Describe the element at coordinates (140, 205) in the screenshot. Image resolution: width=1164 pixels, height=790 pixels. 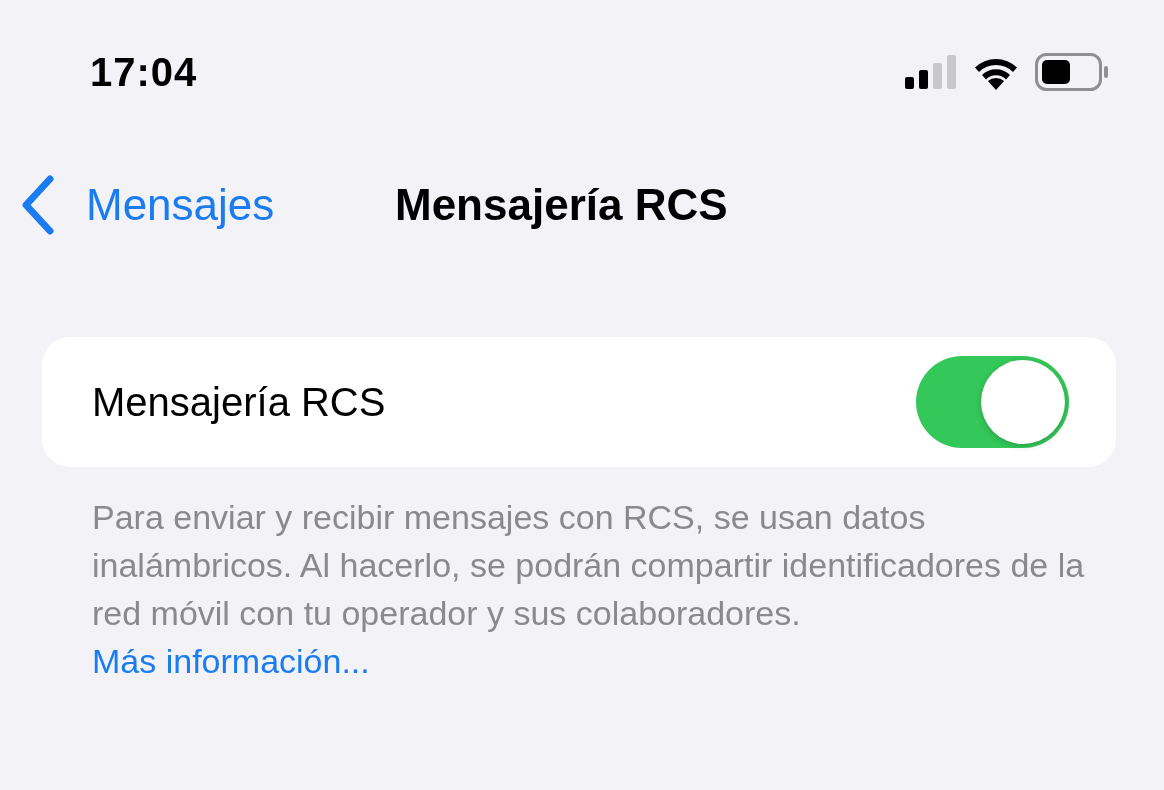
I see `back-button: Mensajes` at that location.